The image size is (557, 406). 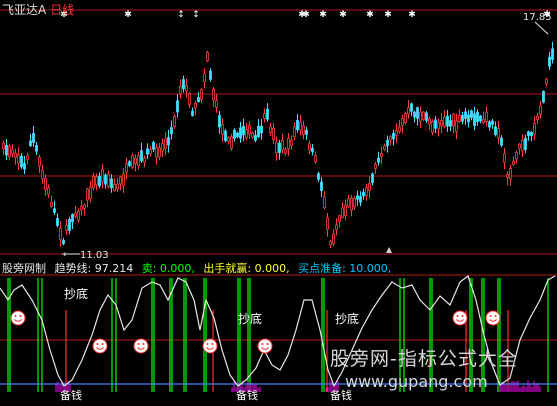 What do you see at coordinates (24, 10) in the screenshot?
I see `stock-name: 飞亚达A` at bounding box center [24, 10].